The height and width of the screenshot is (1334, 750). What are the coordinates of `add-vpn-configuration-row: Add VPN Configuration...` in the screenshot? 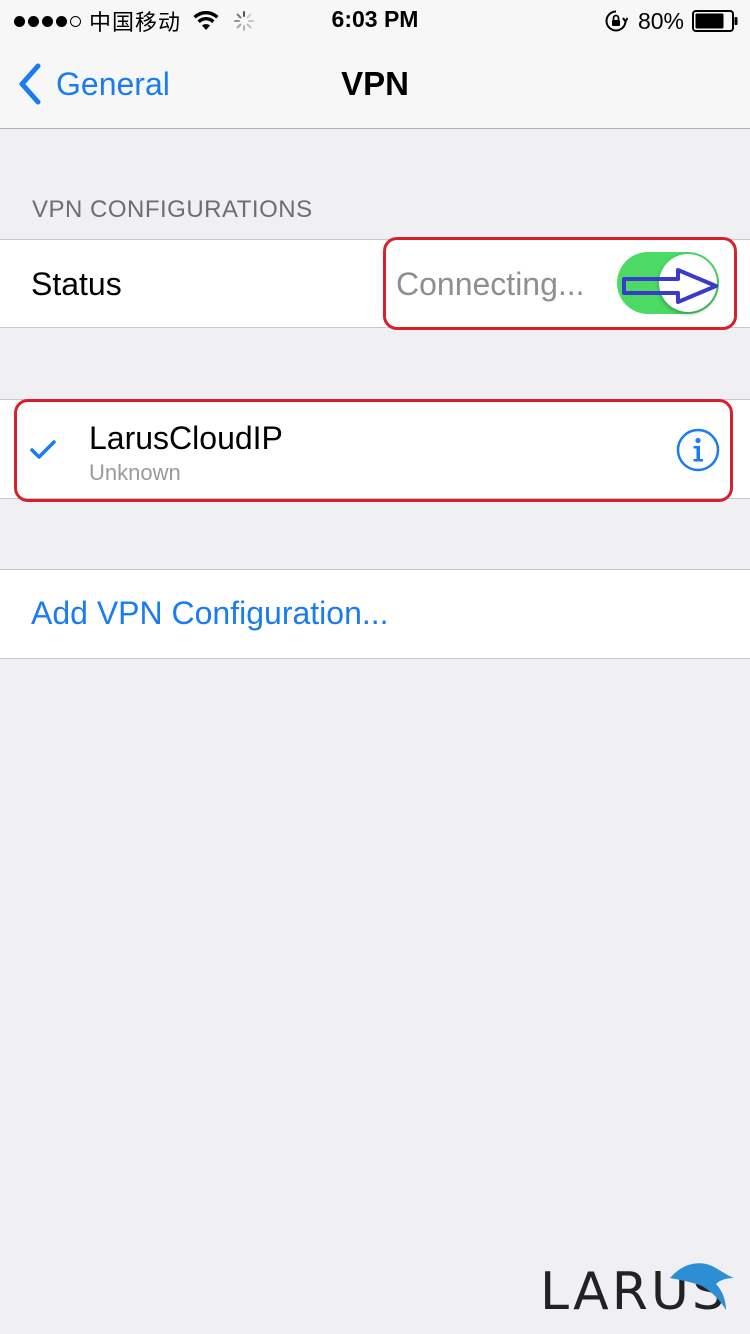 It's located at (375, 614).